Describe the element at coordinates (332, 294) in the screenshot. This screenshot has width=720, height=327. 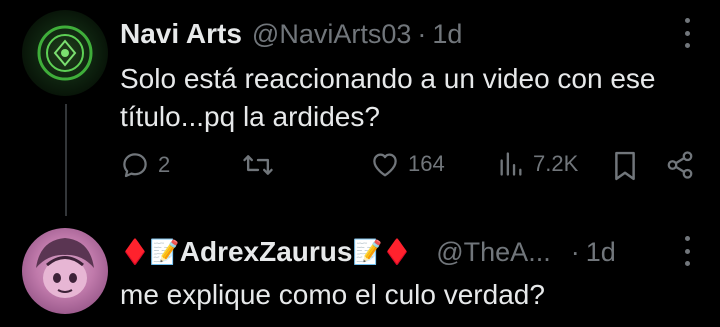
I see `tweet-text: me explique como el culo verdad?` at that location.